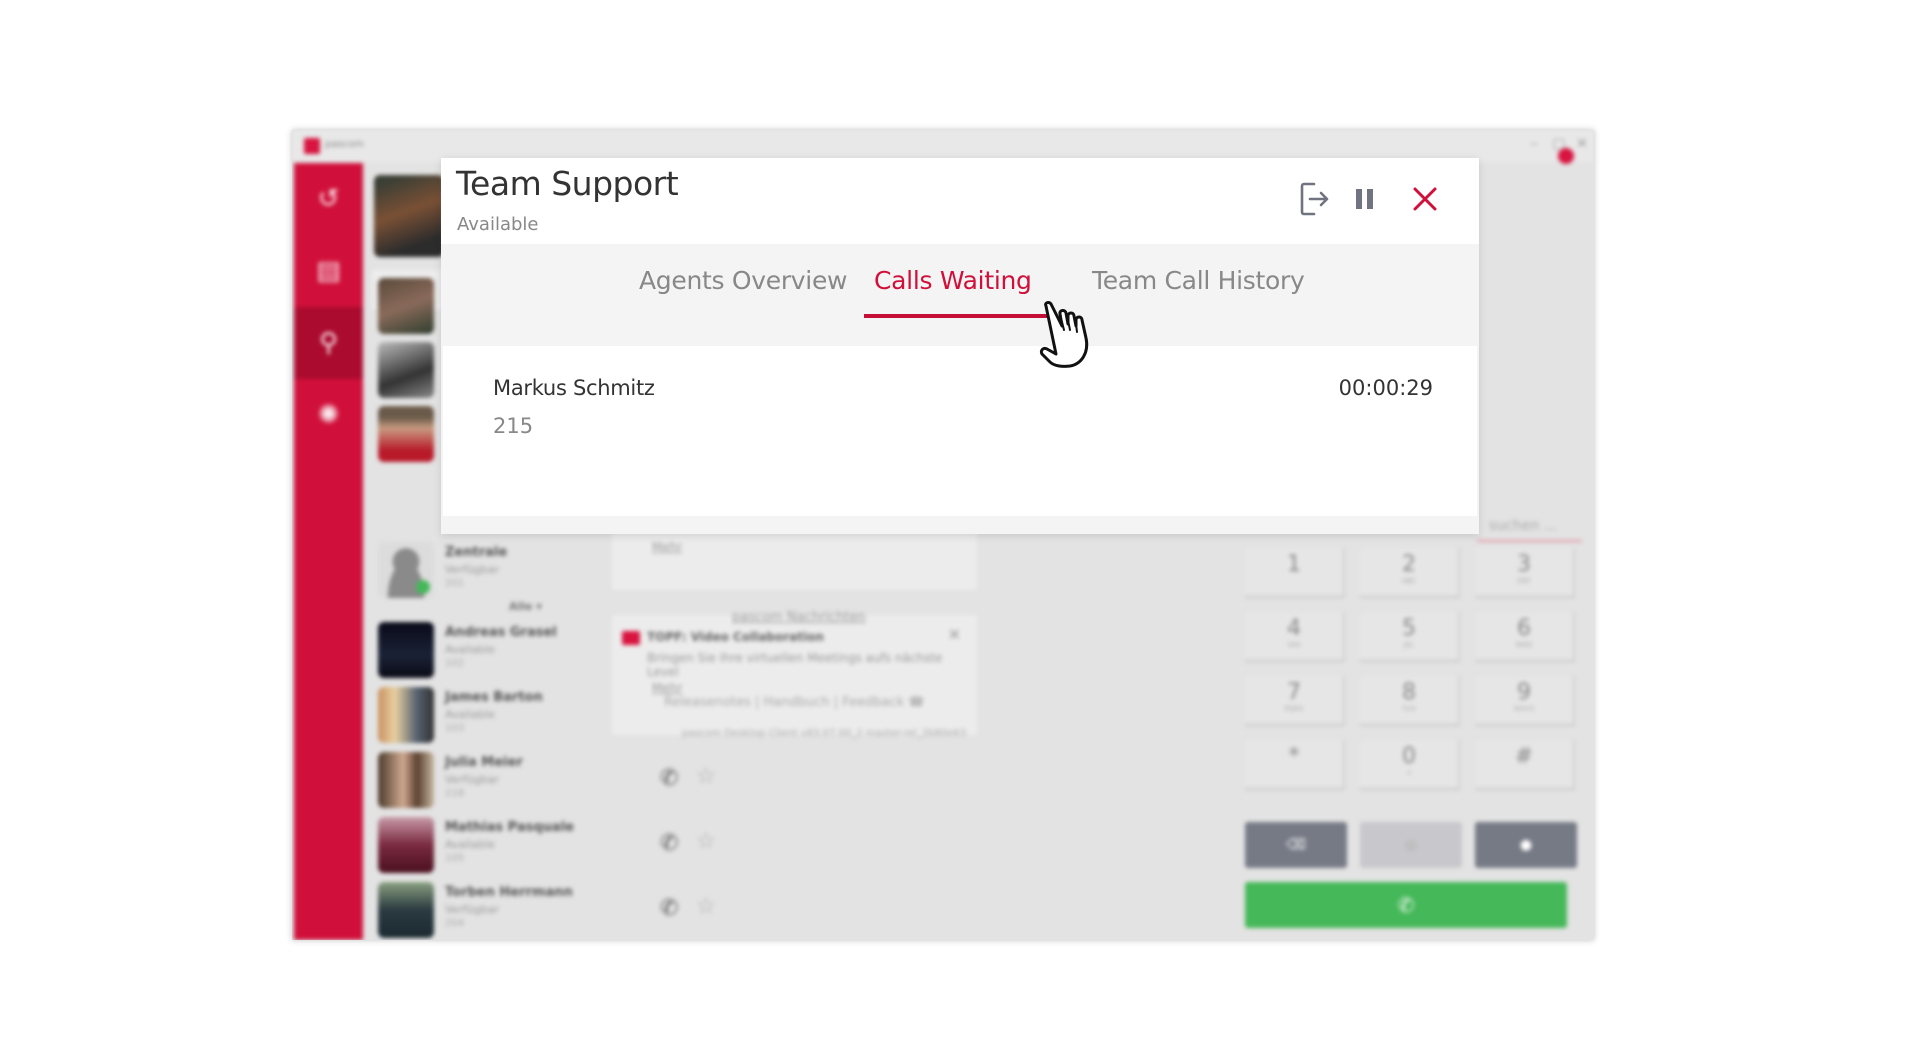  I want to click on contact-list-item: Torben Herrmann Verfügbar 204 ✆ ☆, so click(638, 911).